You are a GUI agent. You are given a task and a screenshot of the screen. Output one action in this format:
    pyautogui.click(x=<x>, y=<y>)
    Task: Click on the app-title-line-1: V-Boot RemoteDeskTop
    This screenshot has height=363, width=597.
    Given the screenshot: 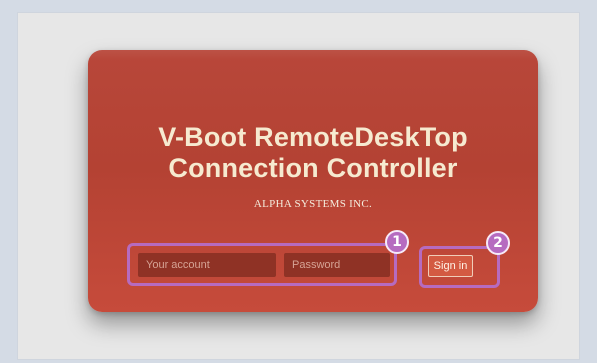 What is the action you would take?
    pyautogui.click(x=313, y=137)
    